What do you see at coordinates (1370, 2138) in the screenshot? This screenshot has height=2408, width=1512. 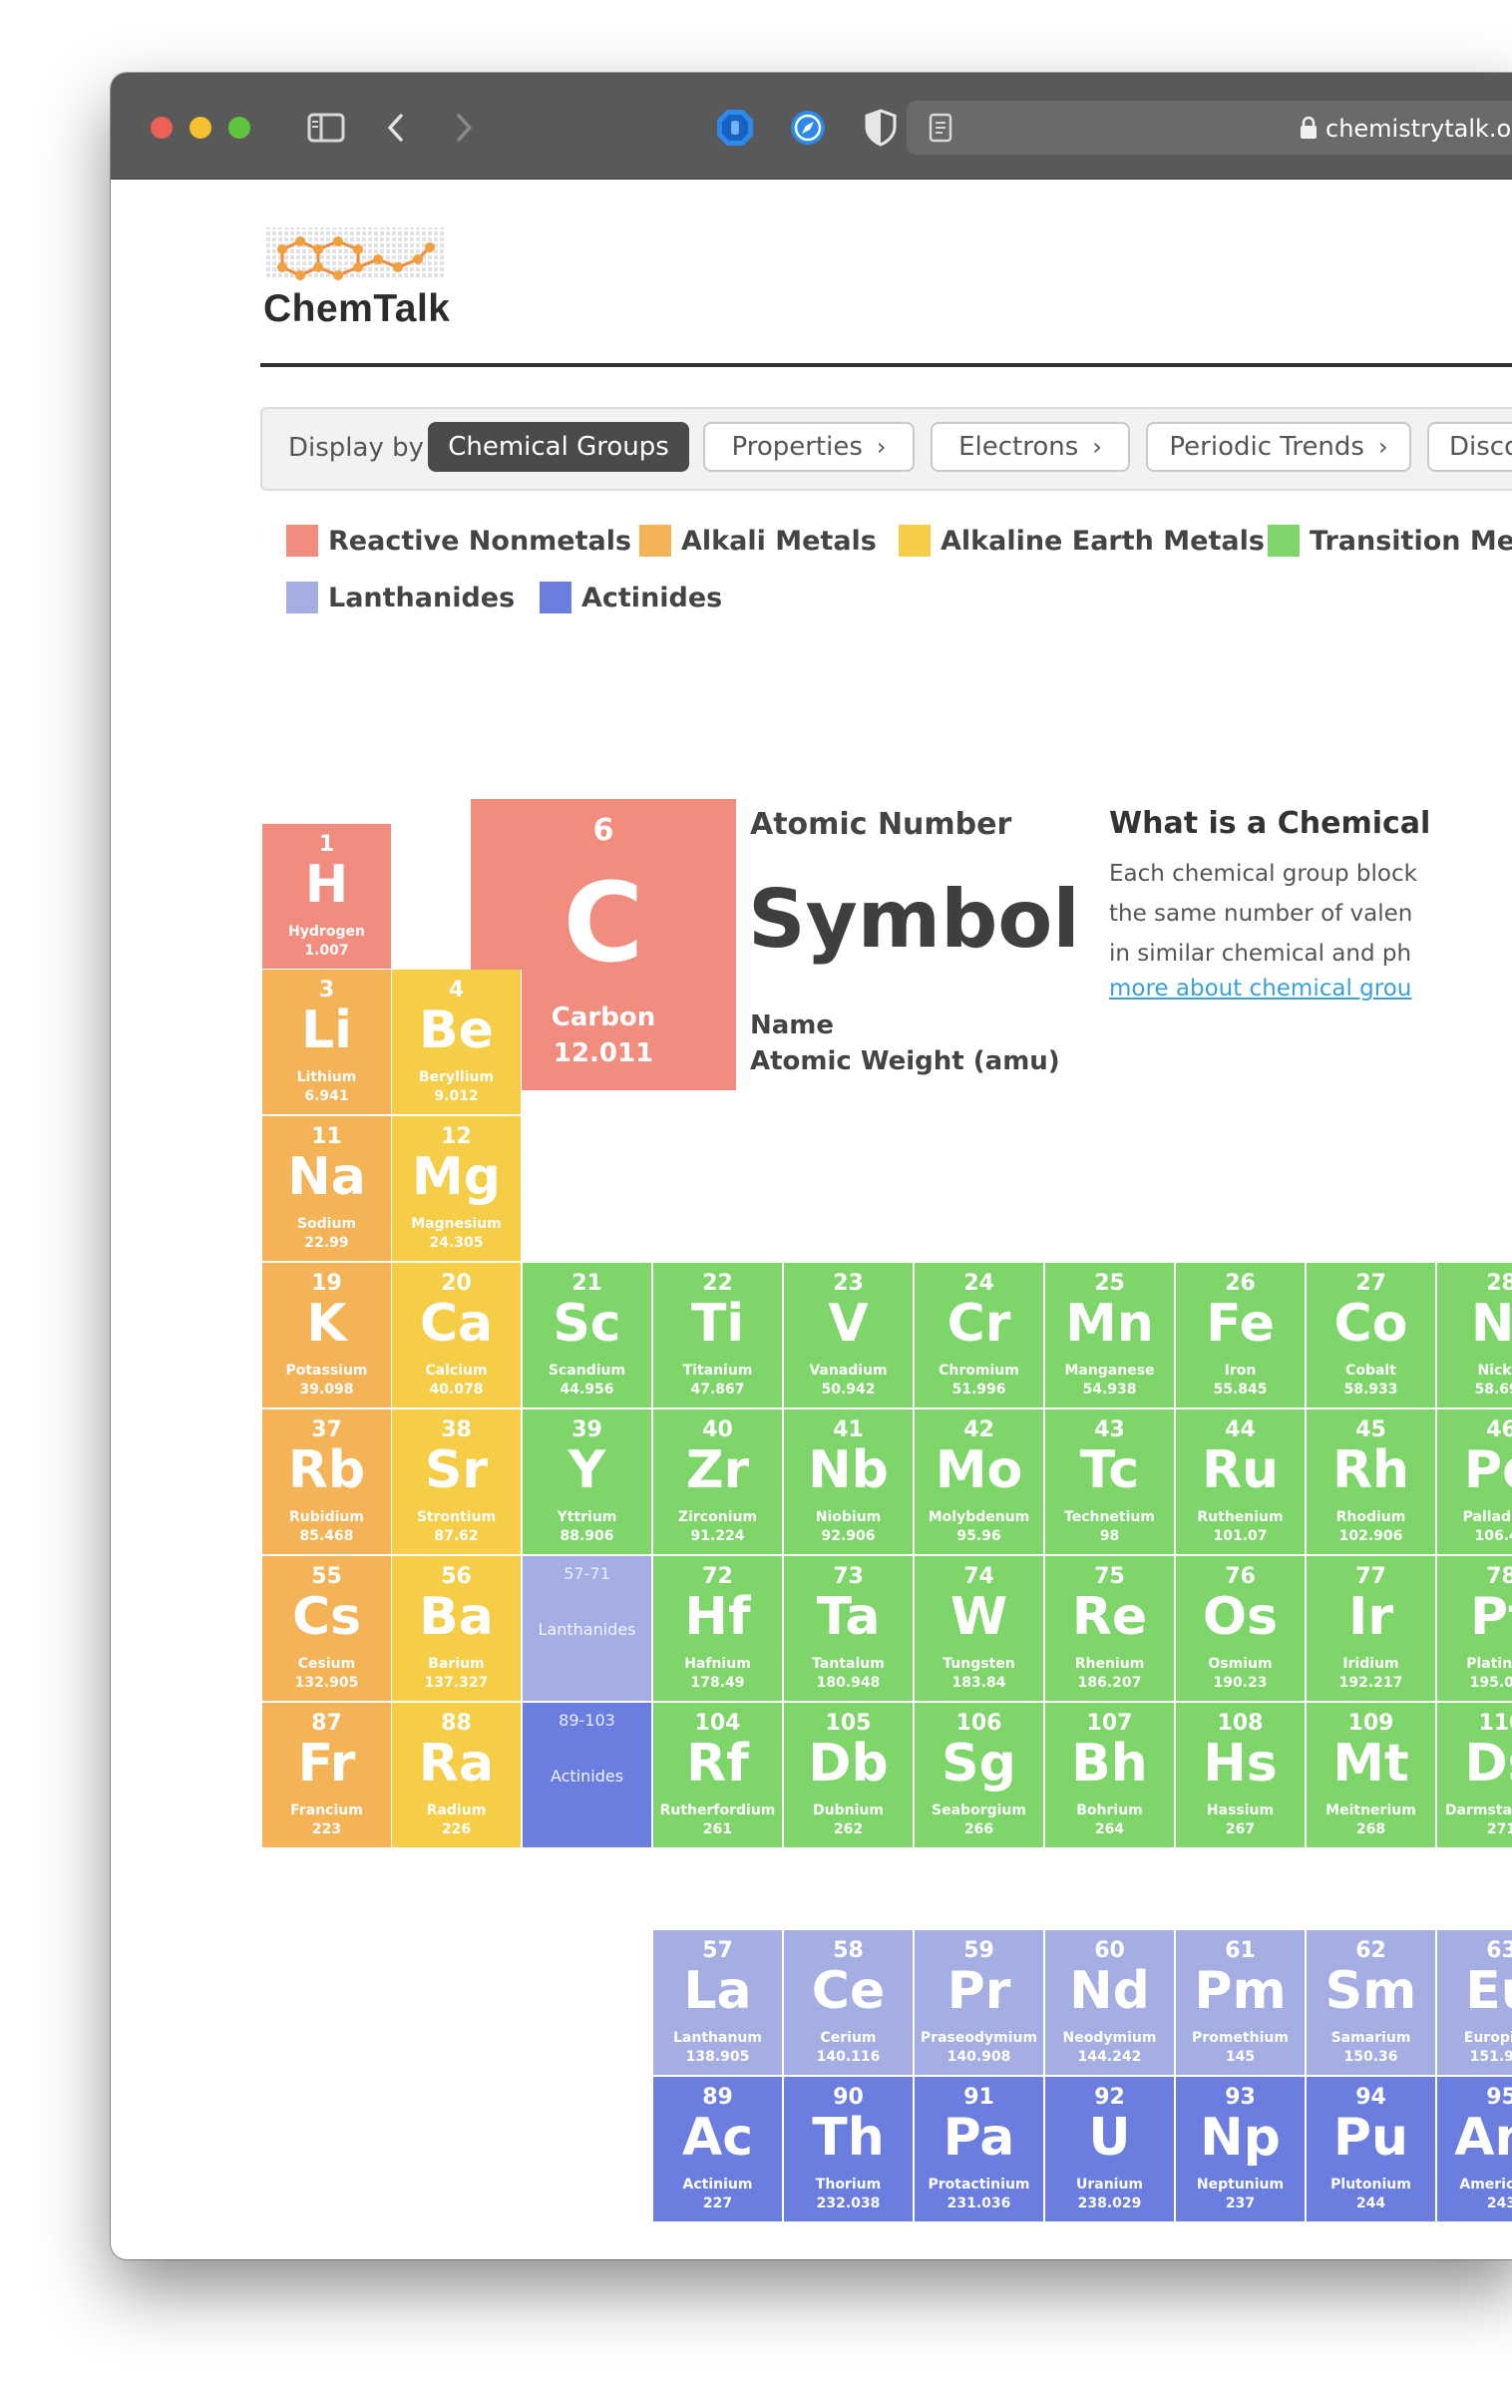 I see `element-symbol: Pu` at bounding box center [1370, 2138].